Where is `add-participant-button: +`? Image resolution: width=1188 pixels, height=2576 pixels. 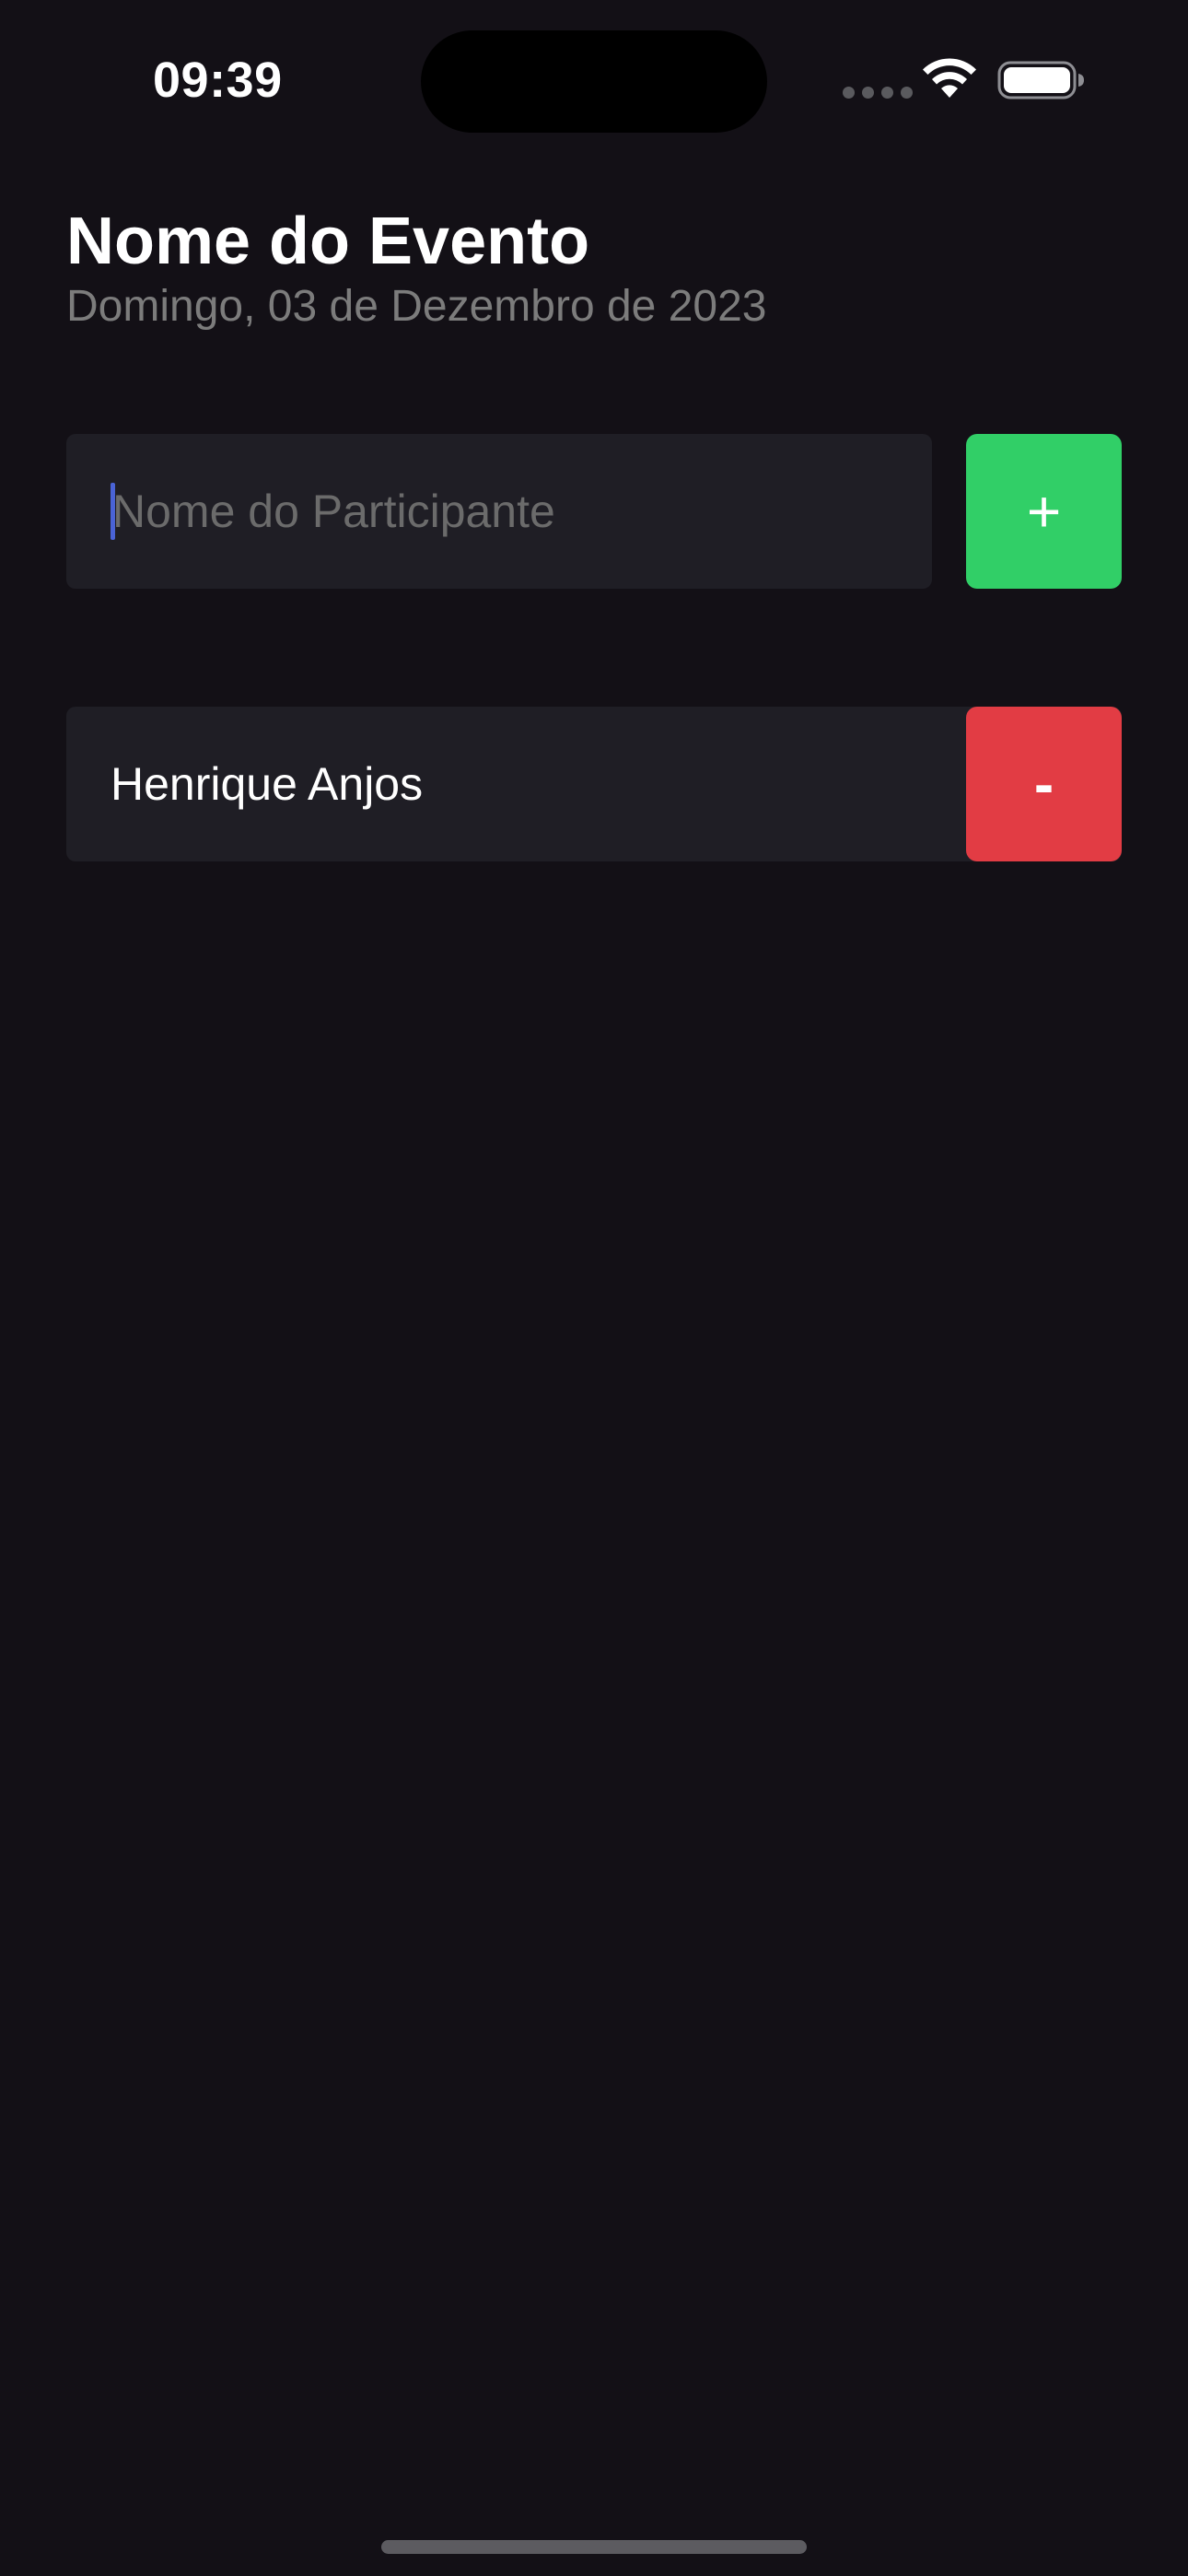 add-participant-button: + is located at coordinates (1044, 511).